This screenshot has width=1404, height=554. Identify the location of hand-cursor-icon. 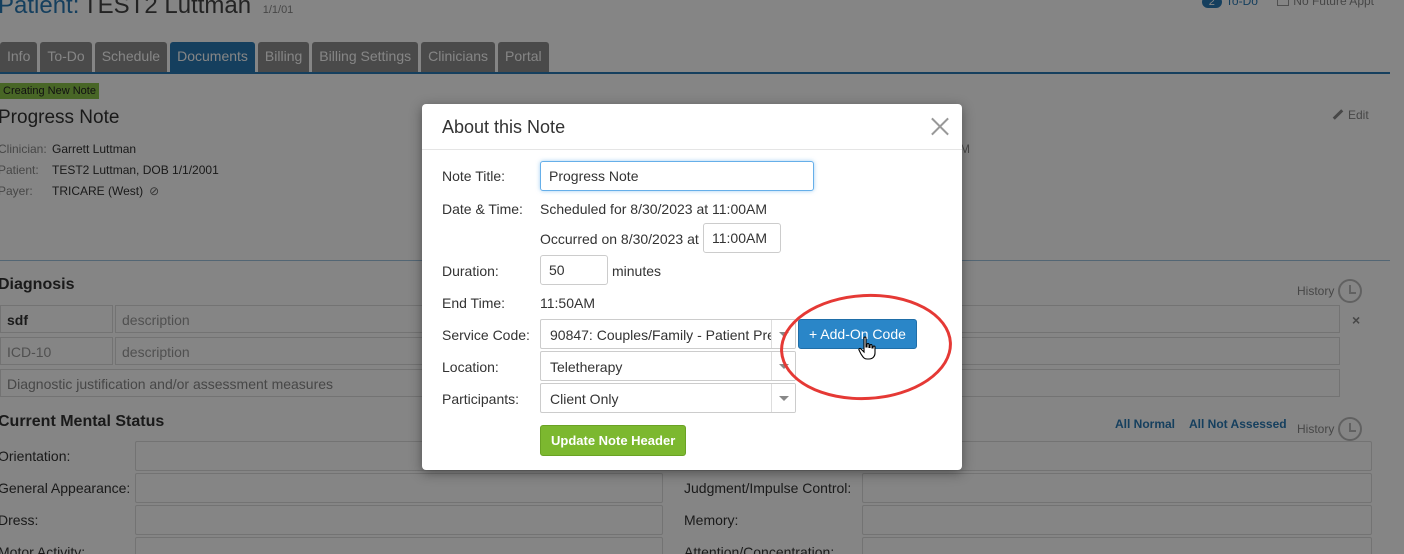
(867, 348).